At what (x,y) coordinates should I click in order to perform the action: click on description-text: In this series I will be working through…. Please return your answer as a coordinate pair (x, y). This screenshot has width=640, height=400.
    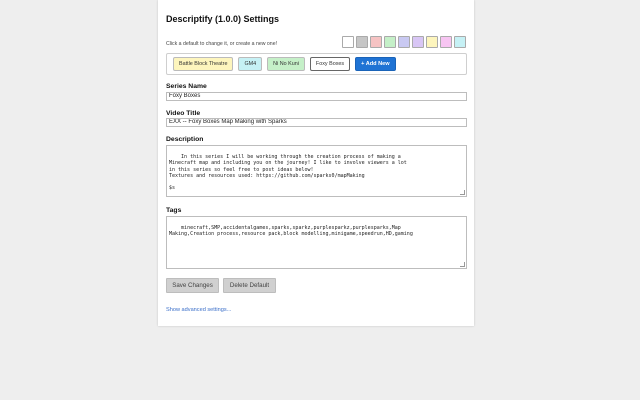
    Looking at the image, I should click on (288, 173).